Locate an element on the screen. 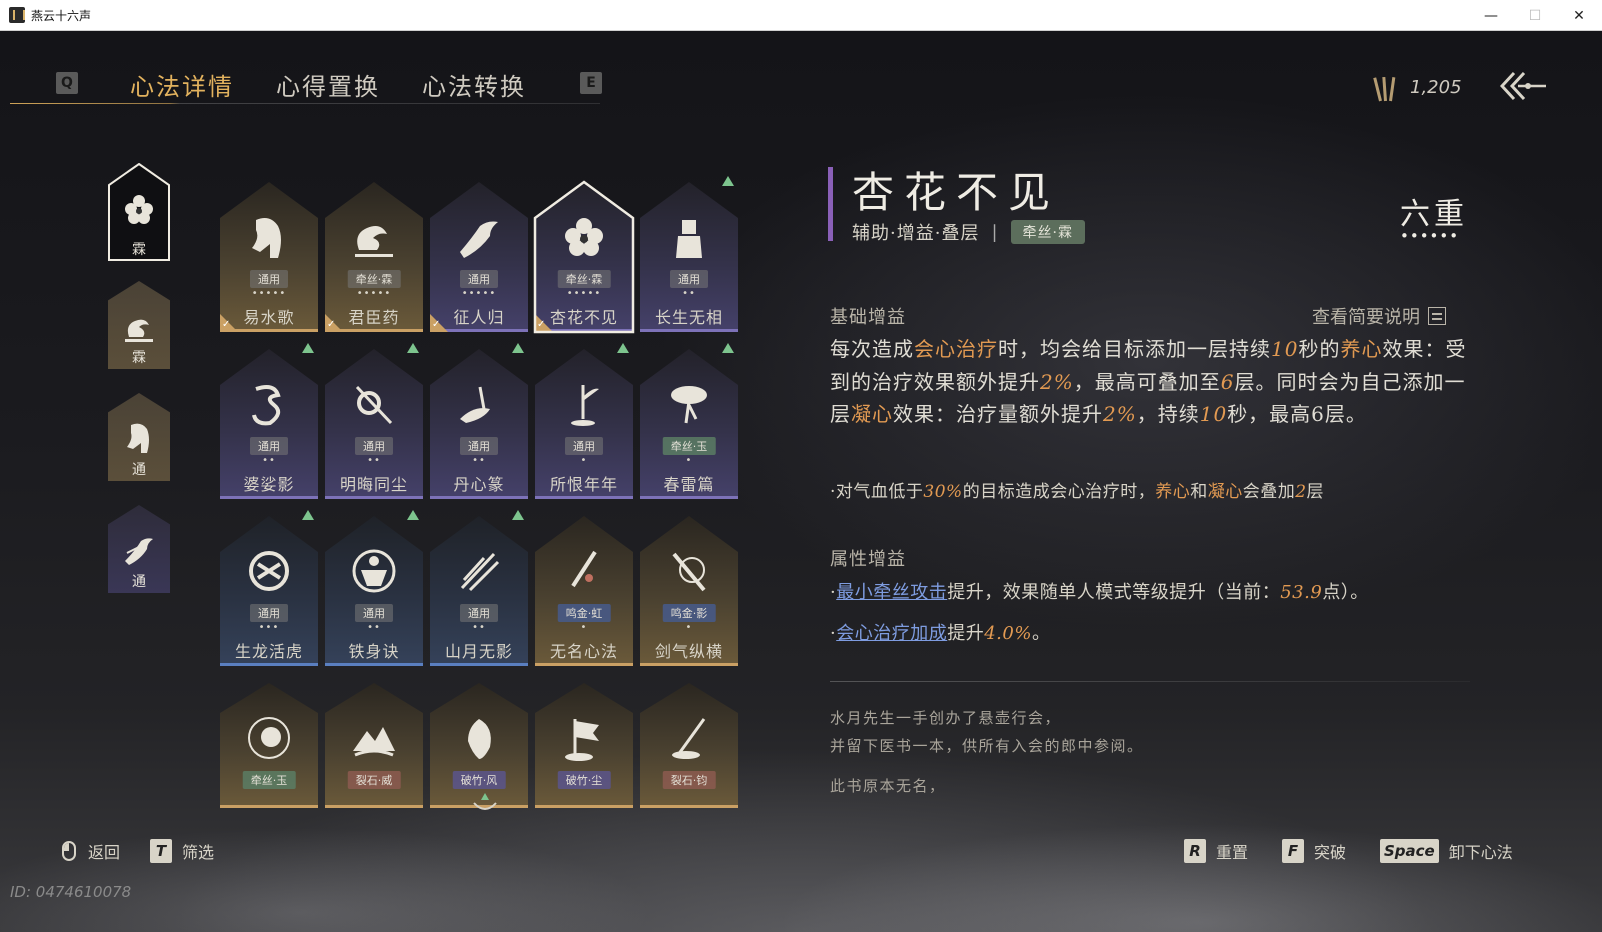 The image size is (1602, 932). card-level-dots: ••••• is located at coordinates (269, 293).